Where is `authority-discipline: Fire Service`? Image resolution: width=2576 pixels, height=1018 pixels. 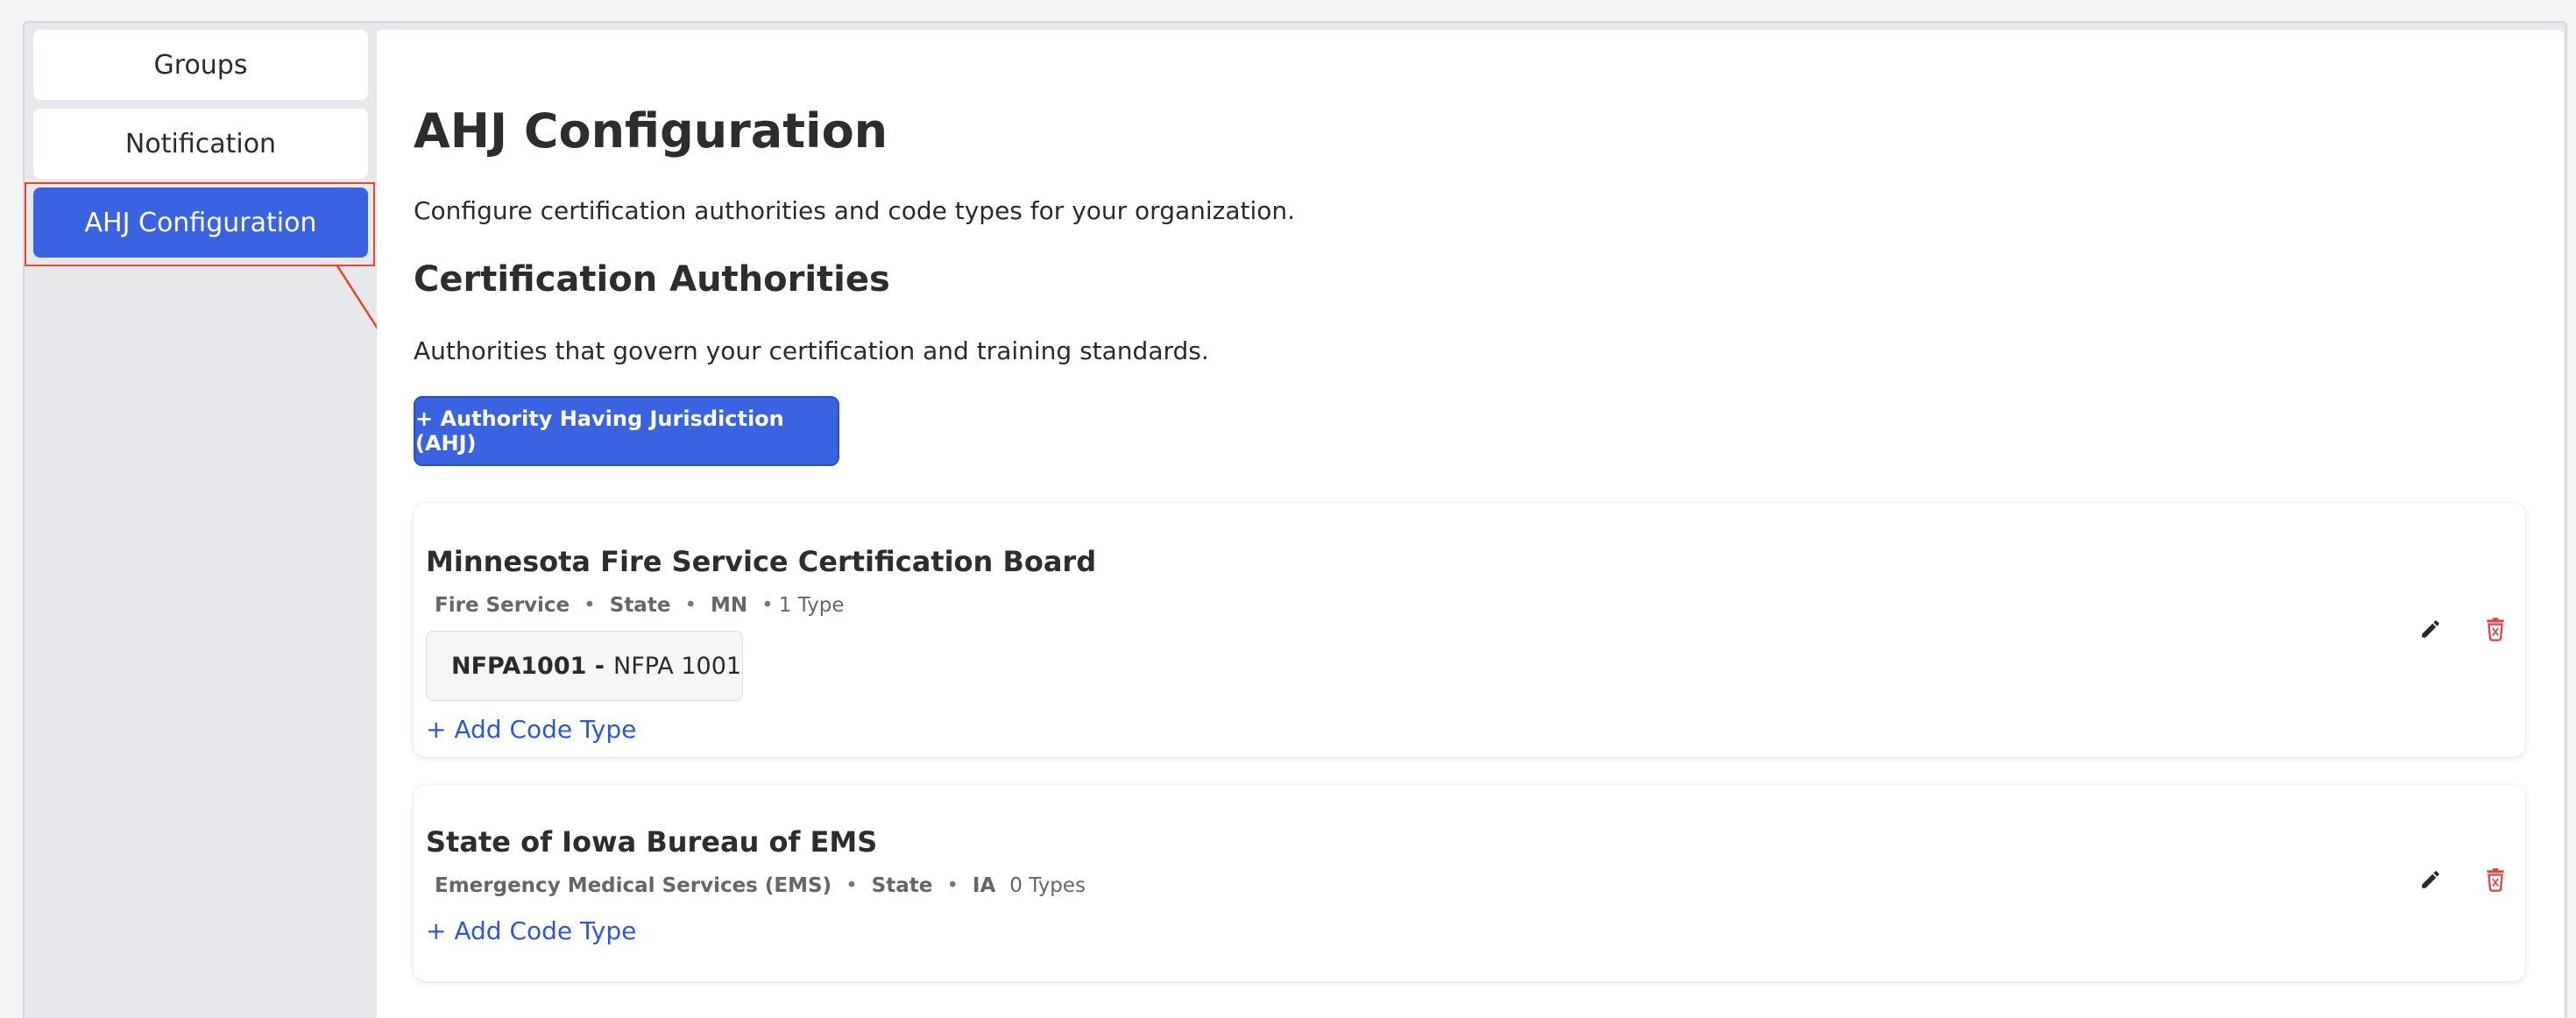 authority-discipline: Fire Service is located at coordinates (502, 606).